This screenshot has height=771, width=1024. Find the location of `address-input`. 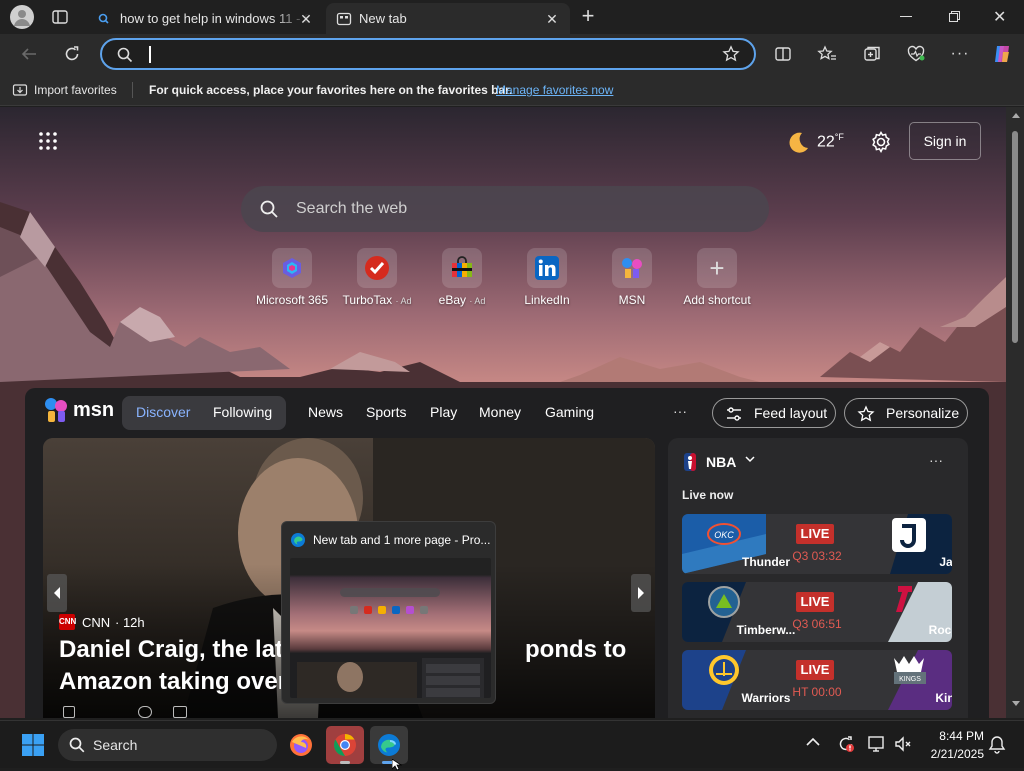

address-input is located at coordinates (428, 54).